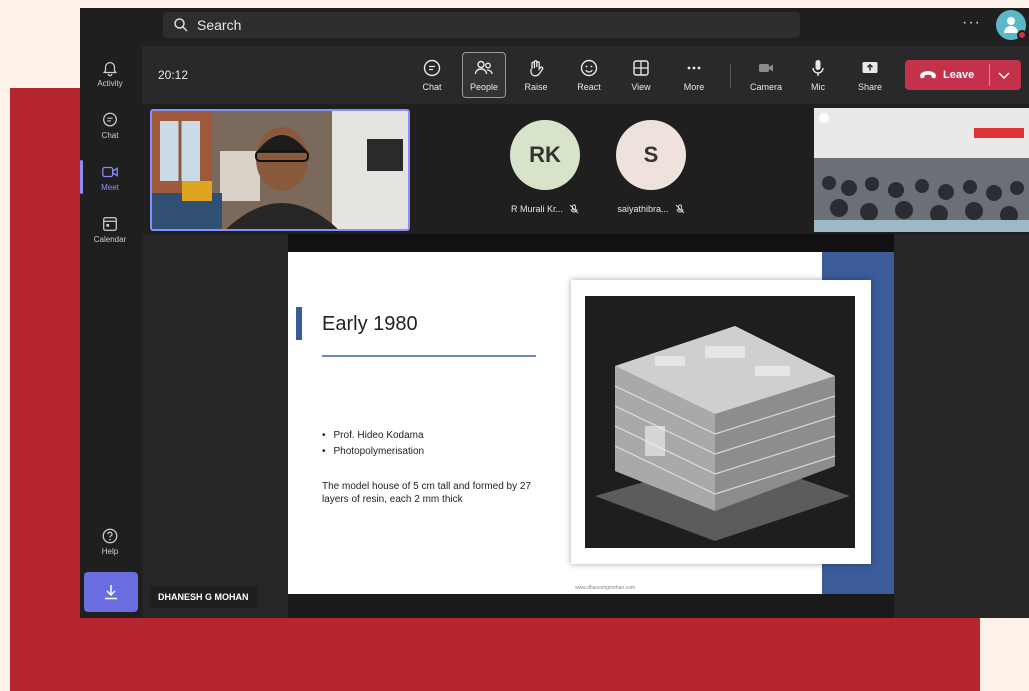  I want to click on slide-bullets: Prof. Hideo Kodama Photopolymerisation, so click(373, 444).